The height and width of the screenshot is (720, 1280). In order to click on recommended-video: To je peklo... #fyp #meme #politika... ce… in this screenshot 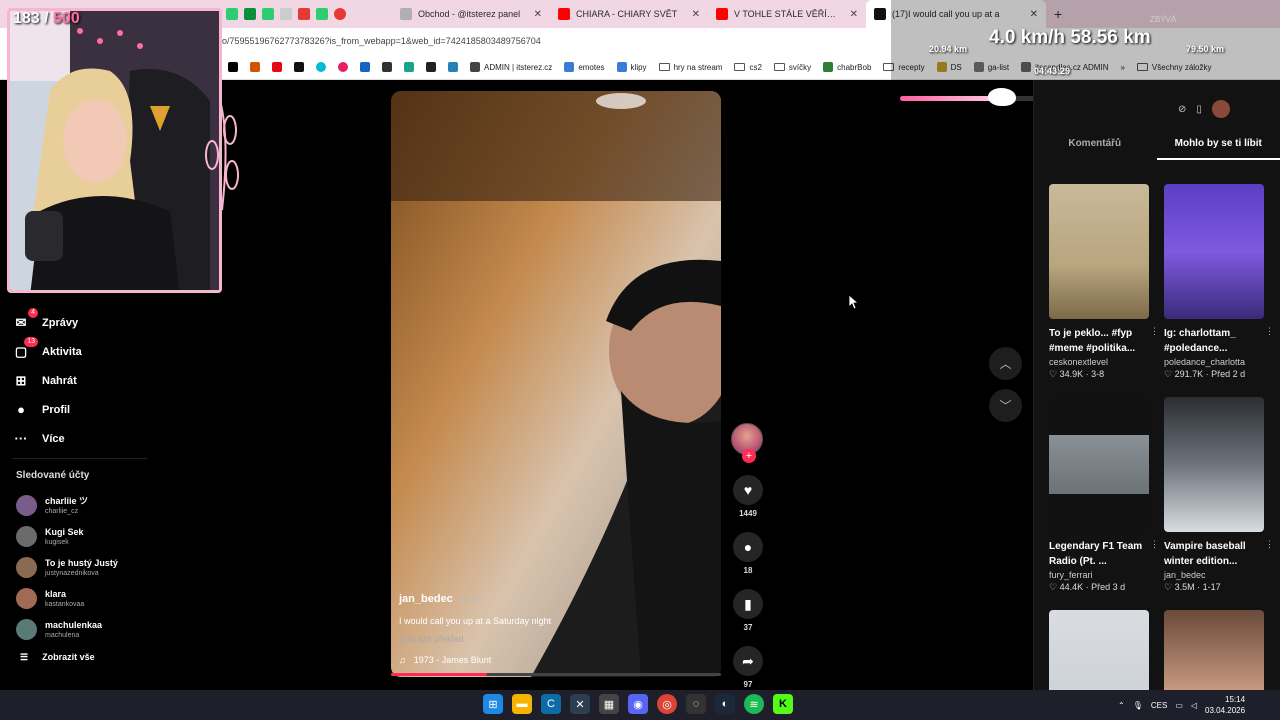, I will do `click(1104, 282)`.